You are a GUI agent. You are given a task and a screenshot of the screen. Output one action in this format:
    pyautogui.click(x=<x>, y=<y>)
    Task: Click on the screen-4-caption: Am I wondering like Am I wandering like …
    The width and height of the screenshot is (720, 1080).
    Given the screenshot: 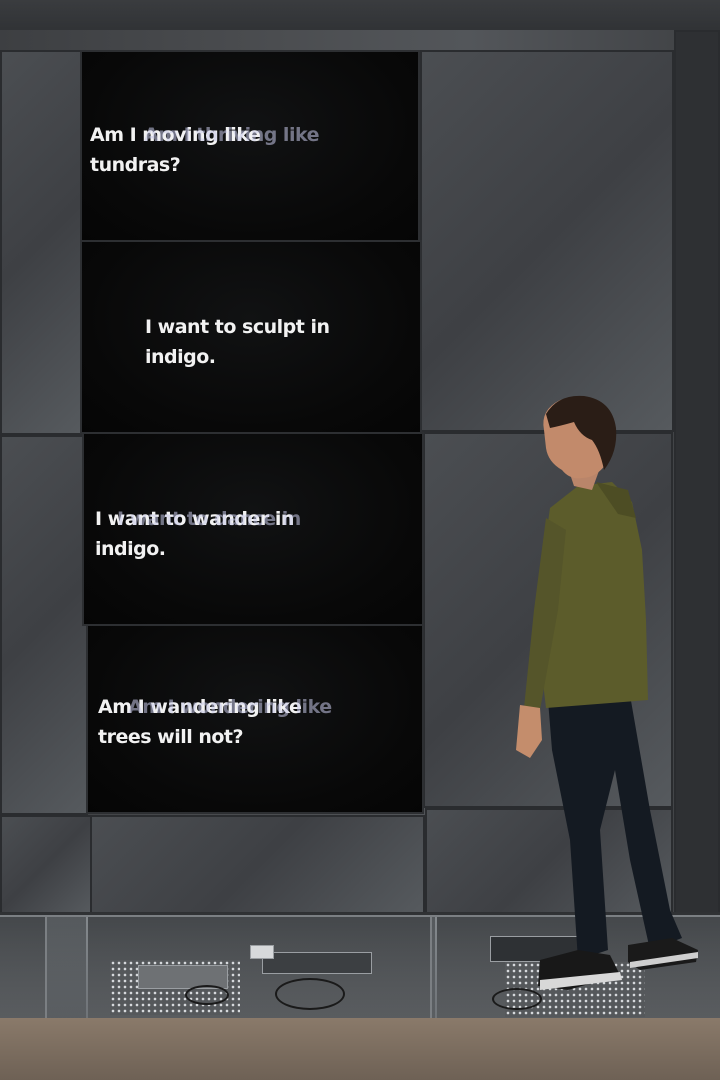 What is the action you would take?
    pyautogui.click(x=215, y=722)
    